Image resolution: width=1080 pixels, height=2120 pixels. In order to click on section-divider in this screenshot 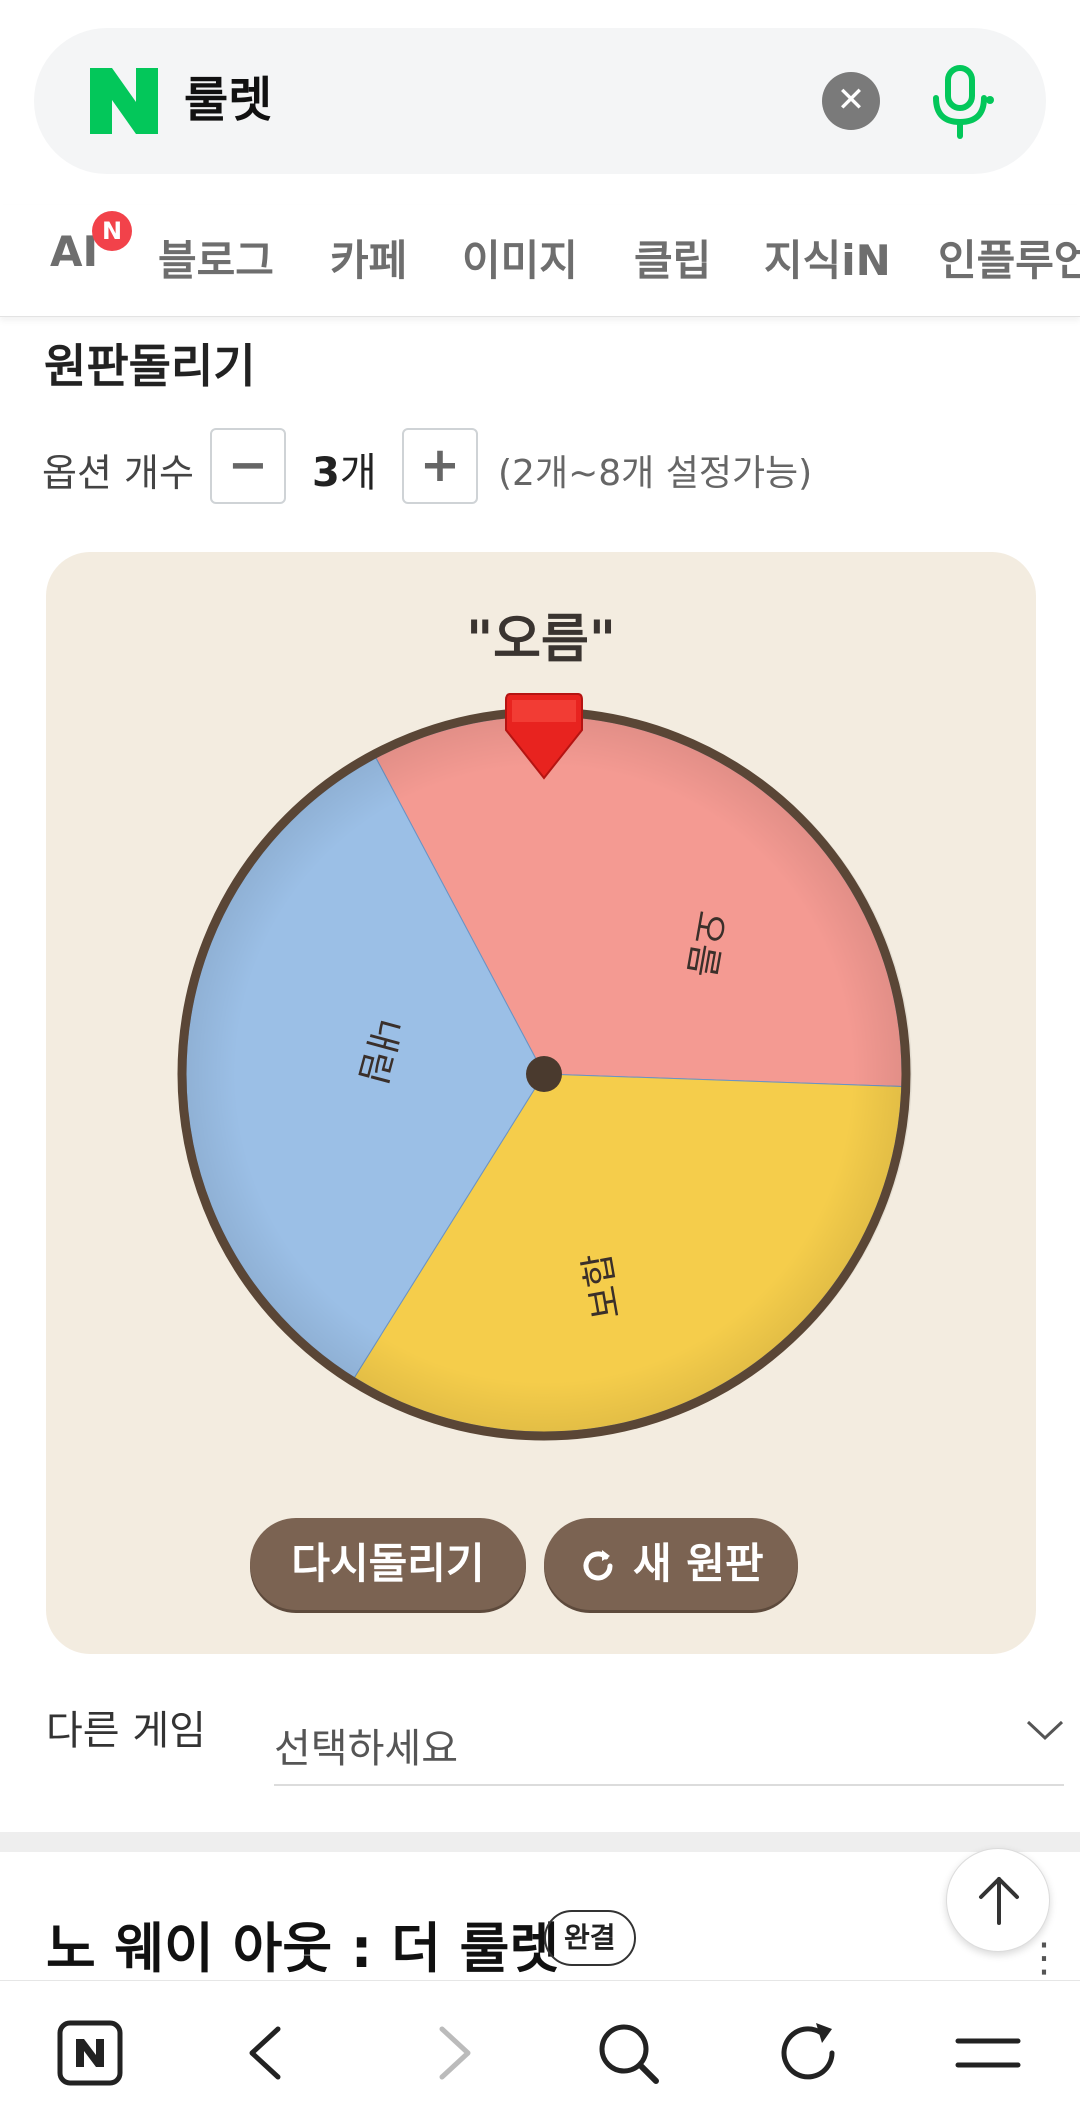, I will do `click(540, 1842)`.